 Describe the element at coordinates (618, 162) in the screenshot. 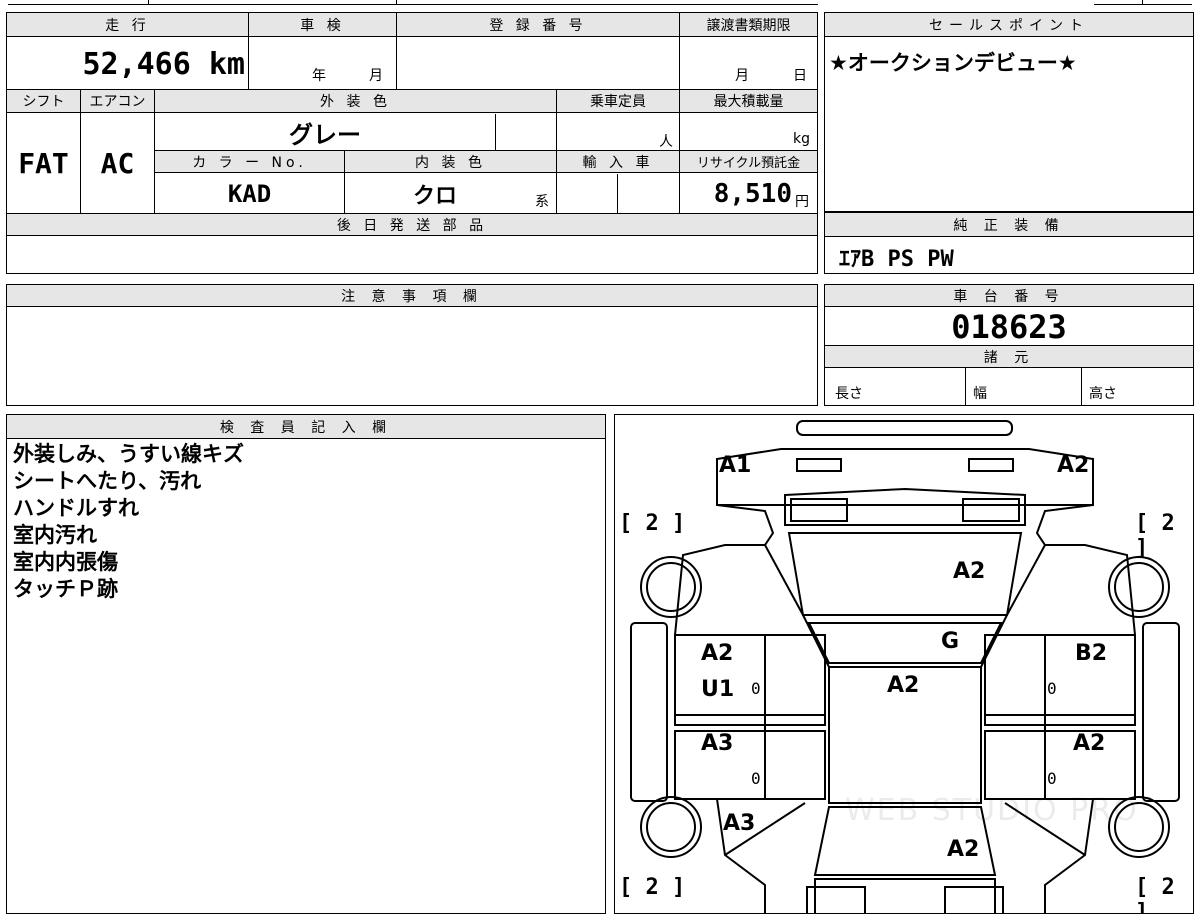

I see `import-header: 輸 入 車` at that location.